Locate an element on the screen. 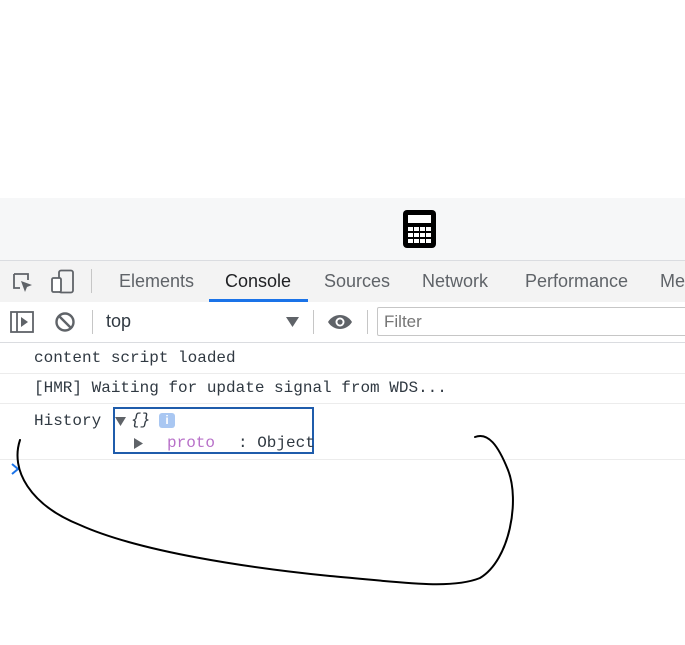  tab-performance: Performance is located at coordinates (576, 281).